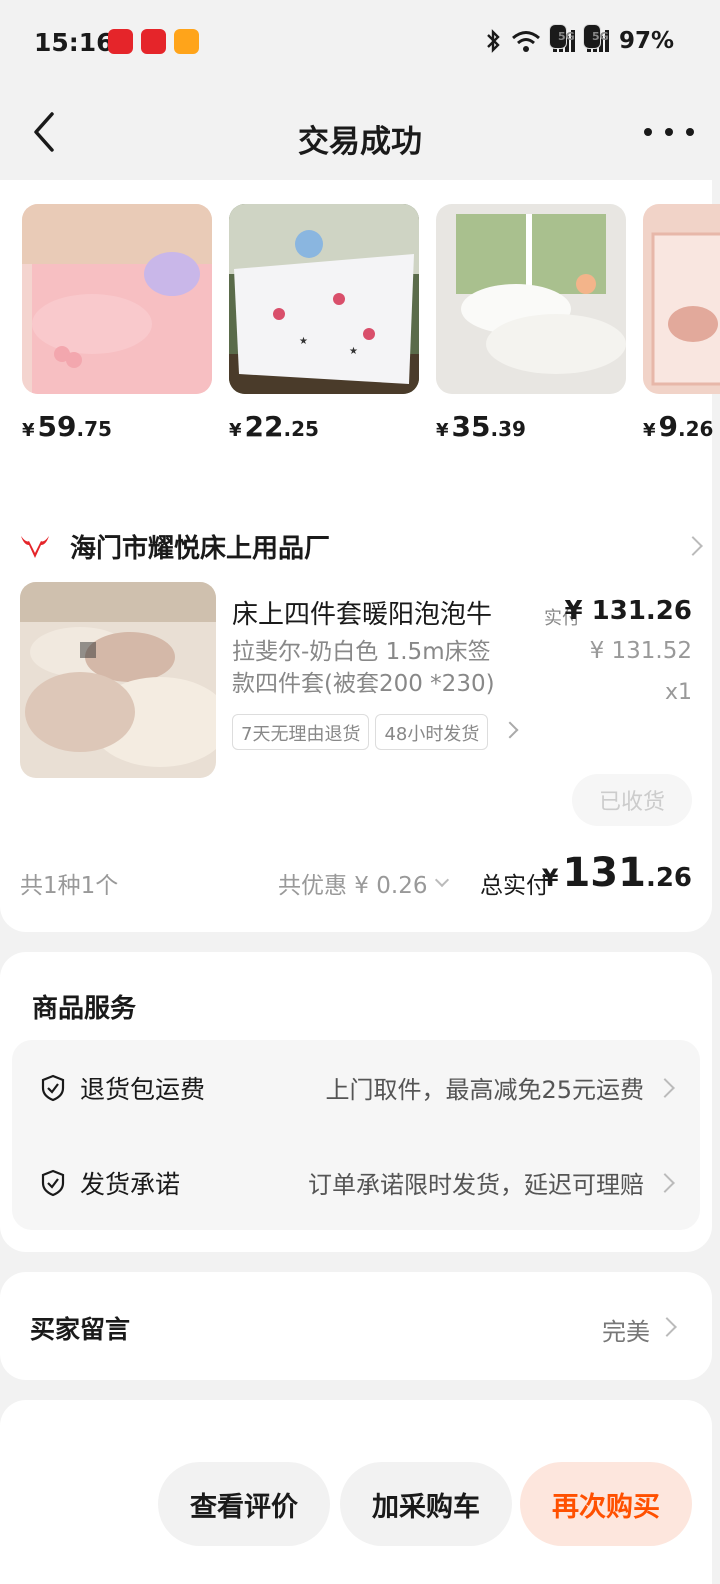 The height and width of the screenshot is (1584, 720). I want to click on service-tag: 48小时发货, so click(432, 732).